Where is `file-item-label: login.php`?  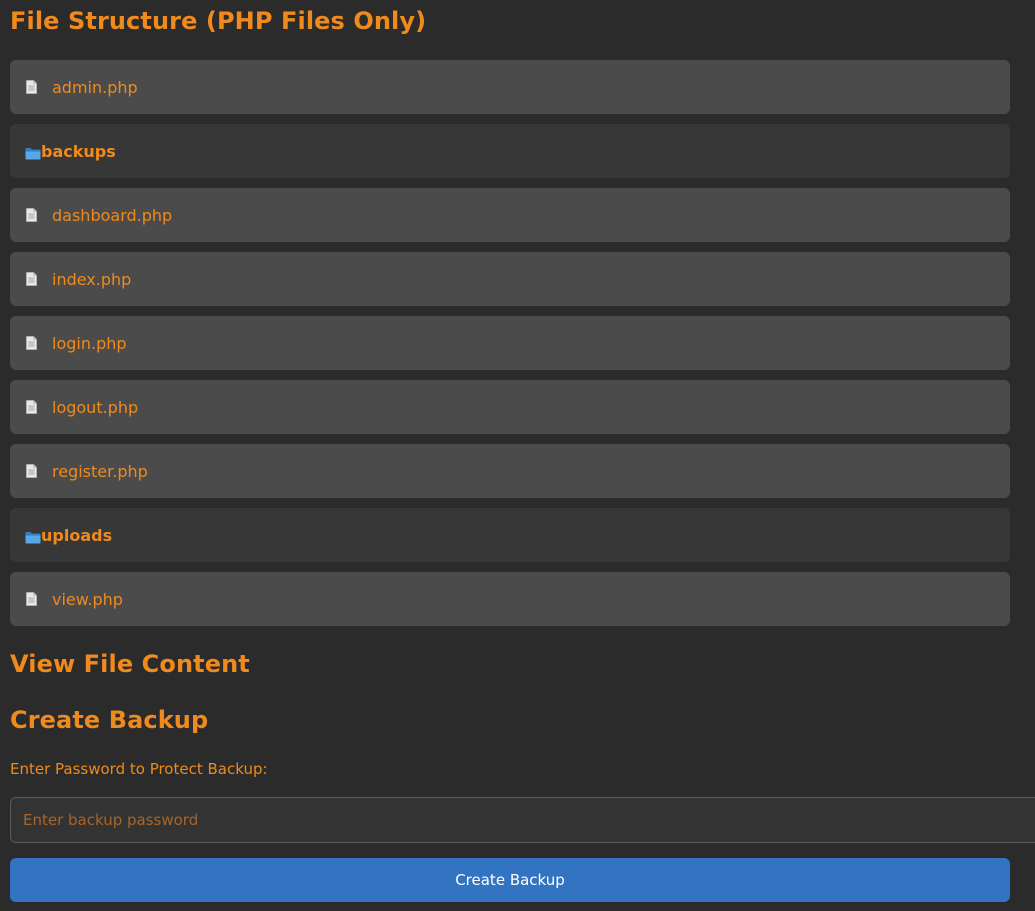
file-item-label: login.php is located at coordinates (89, 343).